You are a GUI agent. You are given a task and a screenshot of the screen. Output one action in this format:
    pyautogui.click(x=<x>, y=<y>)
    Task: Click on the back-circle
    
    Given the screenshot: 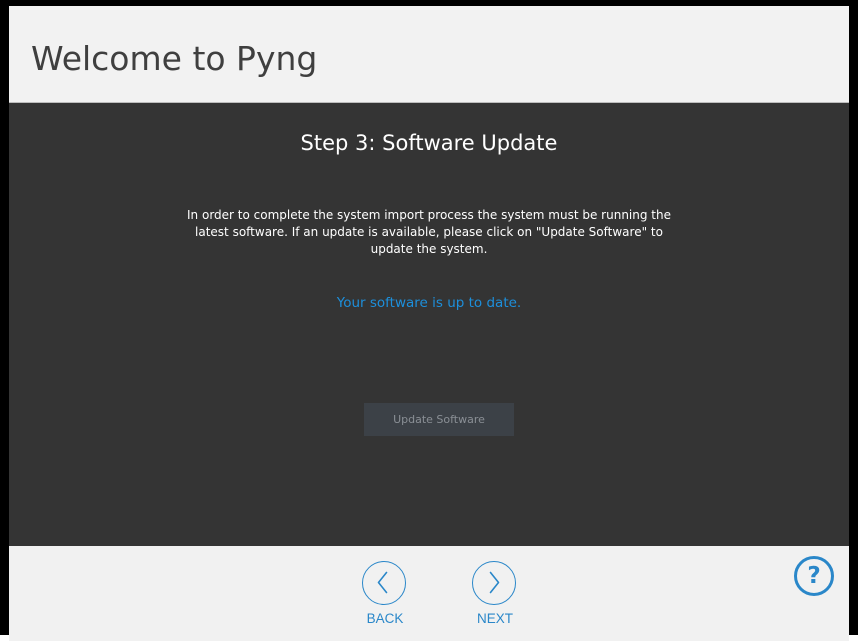 What is the action you would take?
    pyautogui.click(x=384, y=583)
    